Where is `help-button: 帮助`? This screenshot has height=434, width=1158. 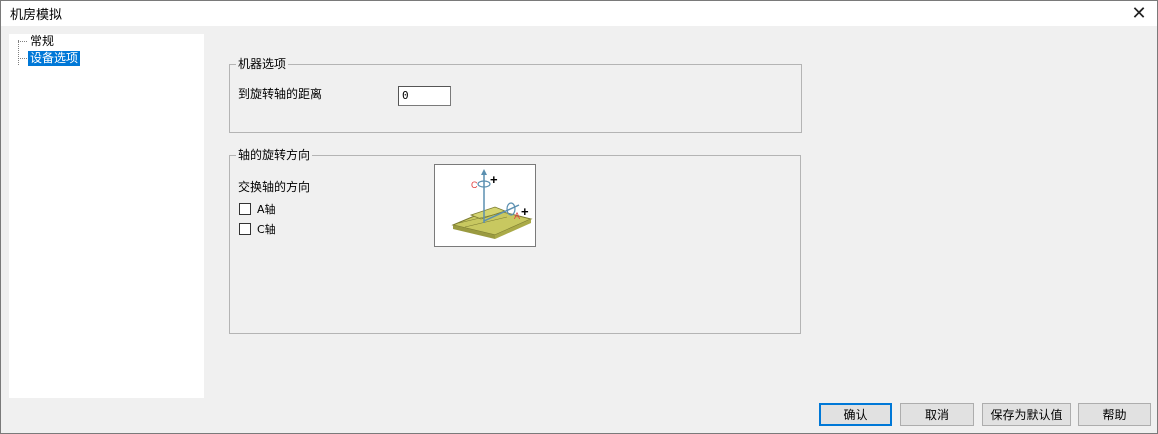 help-button: 帮助 is located at coordinates (1114, 414).